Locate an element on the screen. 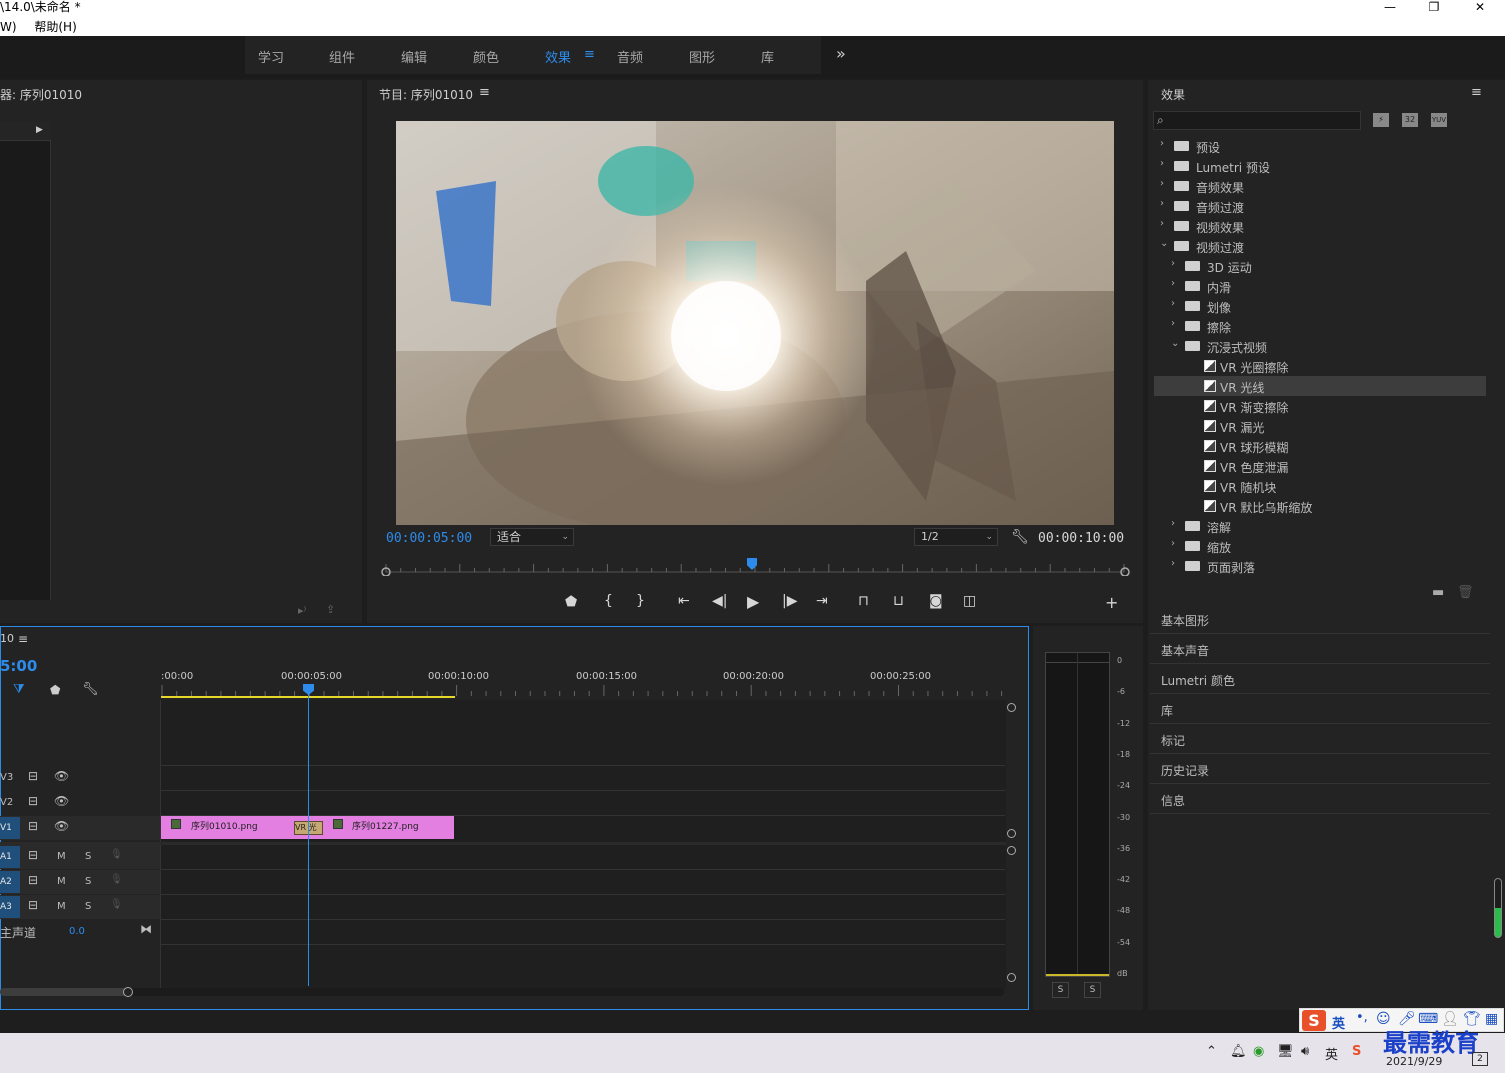 The image size is (1505, 1073). workspace-learn: 学习 is located at coordinates (271, 56).